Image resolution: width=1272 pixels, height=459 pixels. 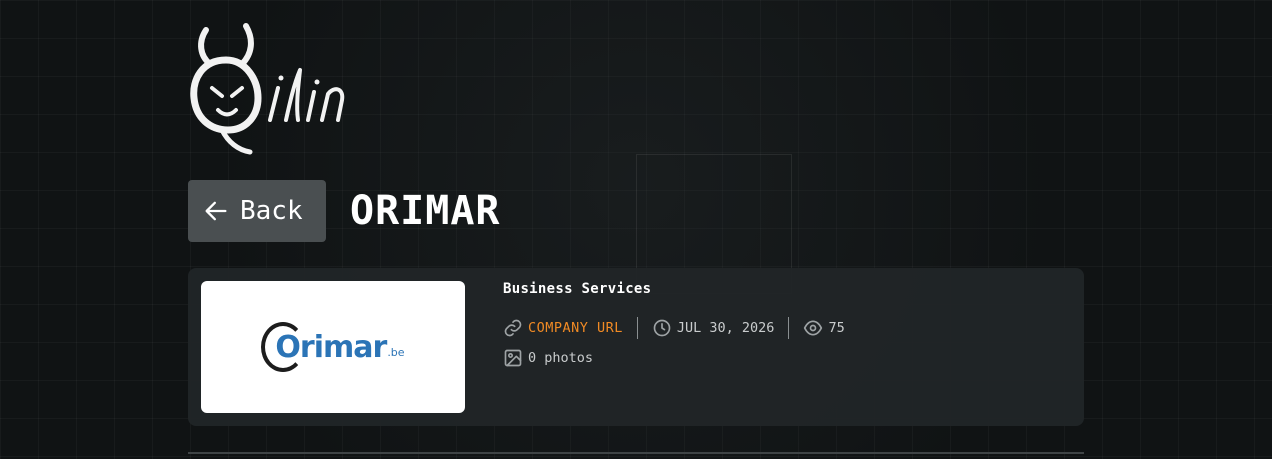 What do you see at coordinates (575, 328) in the screenshot?
I see `company-url-label: COMPANY URL` at bounding box center [575, 328].